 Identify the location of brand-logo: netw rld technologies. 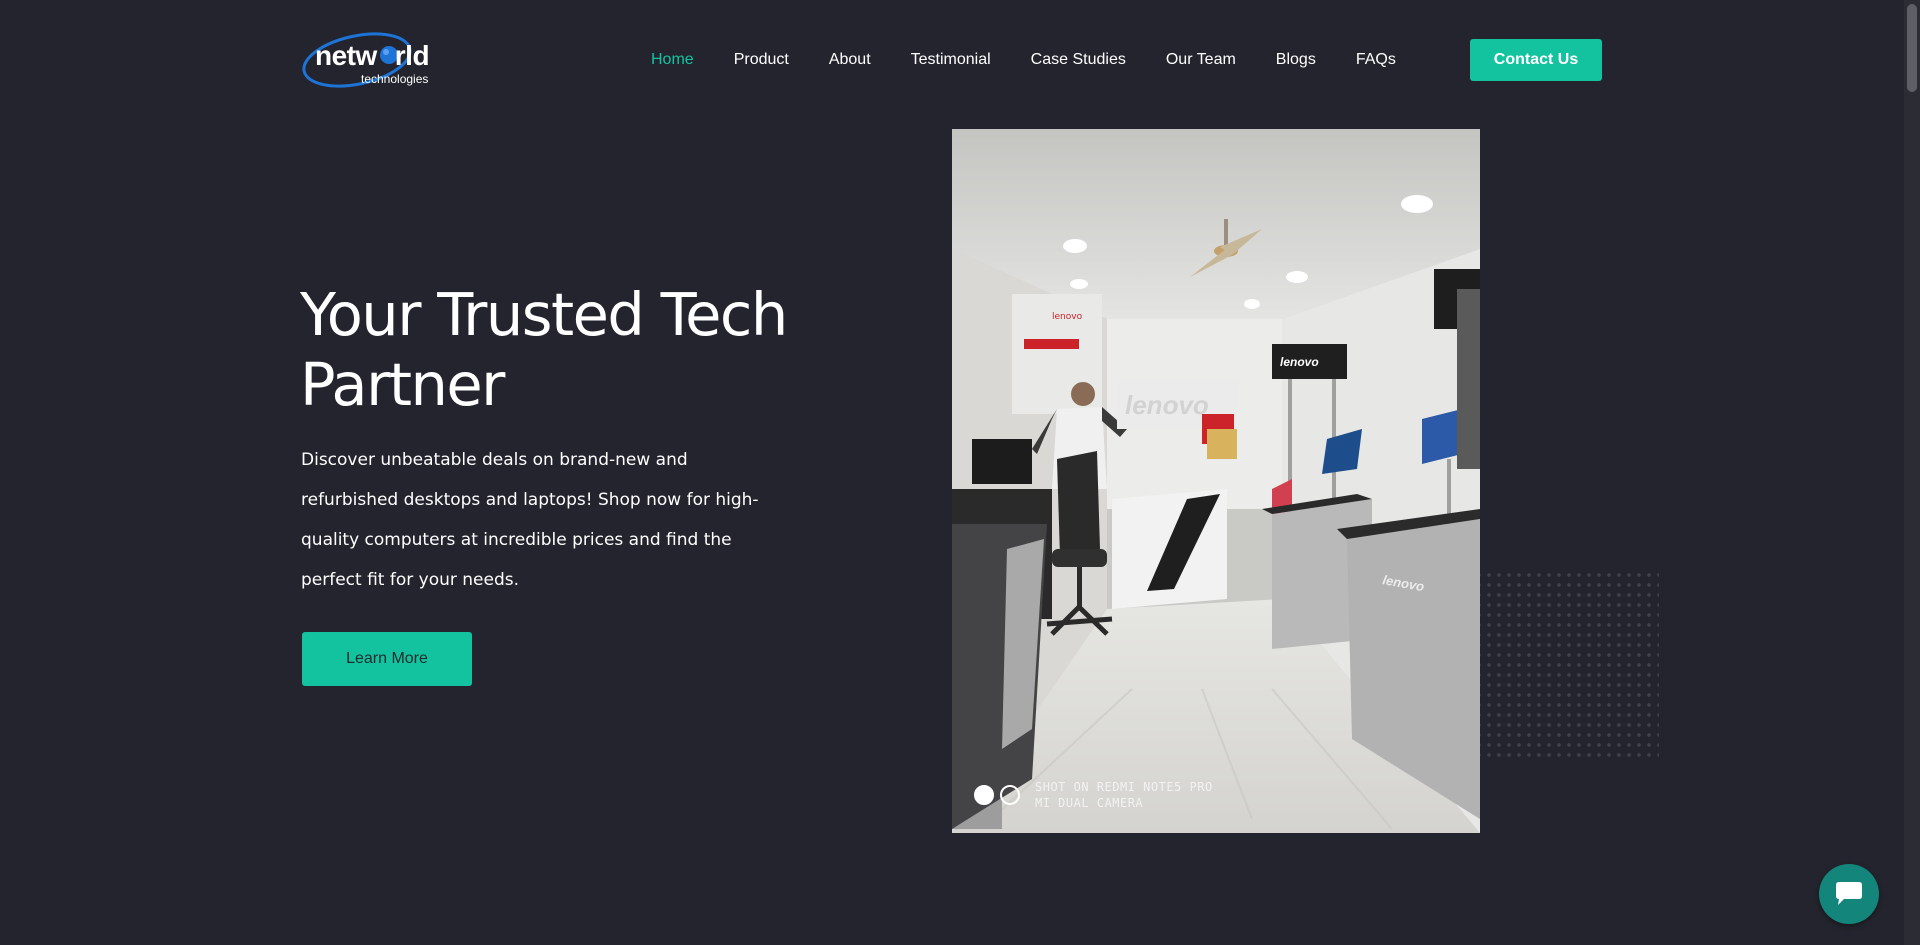
(368, 60).